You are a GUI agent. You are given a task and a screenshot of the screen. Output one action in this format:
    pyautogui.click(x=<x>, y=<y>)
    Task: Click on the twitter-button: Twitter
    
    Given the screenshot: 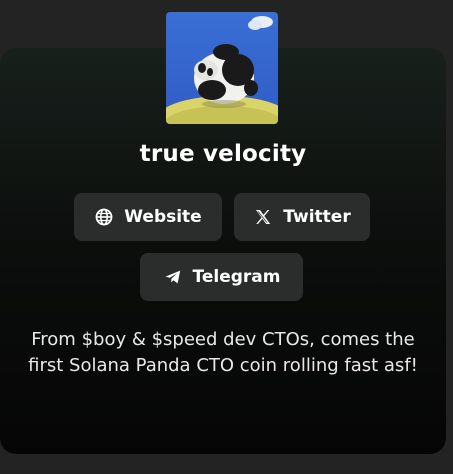 What is the action you would take?
    pyautogui.click(x=302, y=217)
    